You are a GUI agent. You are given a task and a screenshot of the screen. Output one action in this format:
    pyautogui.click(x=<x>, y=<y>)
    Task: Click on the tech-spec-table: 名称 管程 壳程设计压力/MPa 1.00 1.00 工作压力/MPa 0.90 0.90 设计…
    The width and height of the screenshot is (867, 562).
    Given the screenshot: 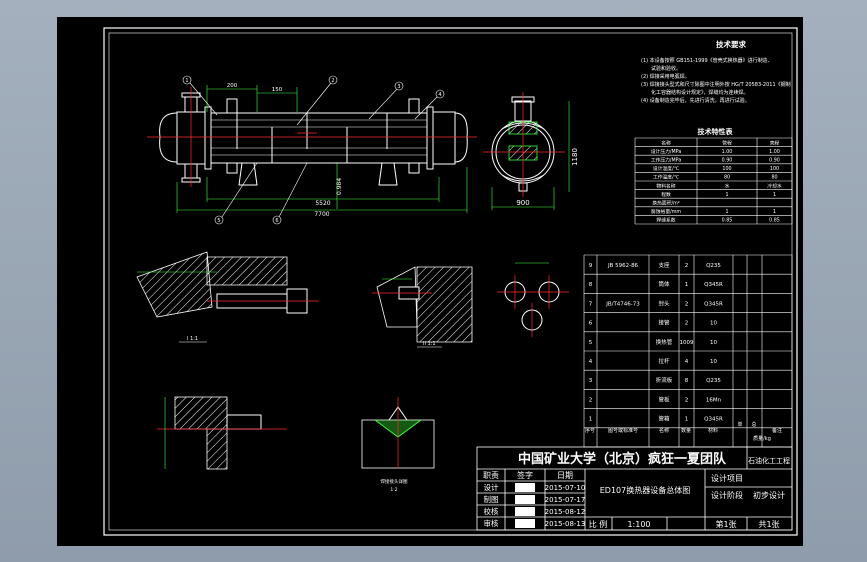 What is the action you would take?
    pyautogui.click(x=713, y=181)
    